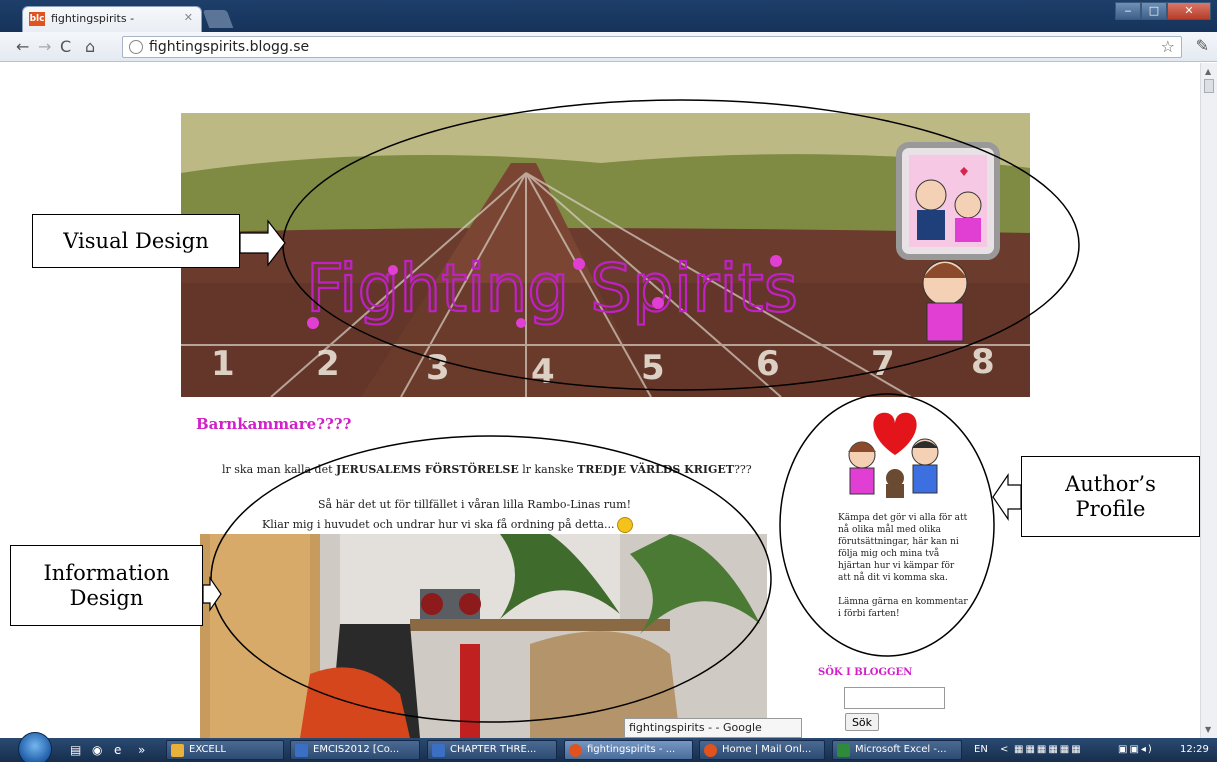  Describe the element at coordinates (65, 46) in the screenshot. I see `reload-icon: C` at that location.